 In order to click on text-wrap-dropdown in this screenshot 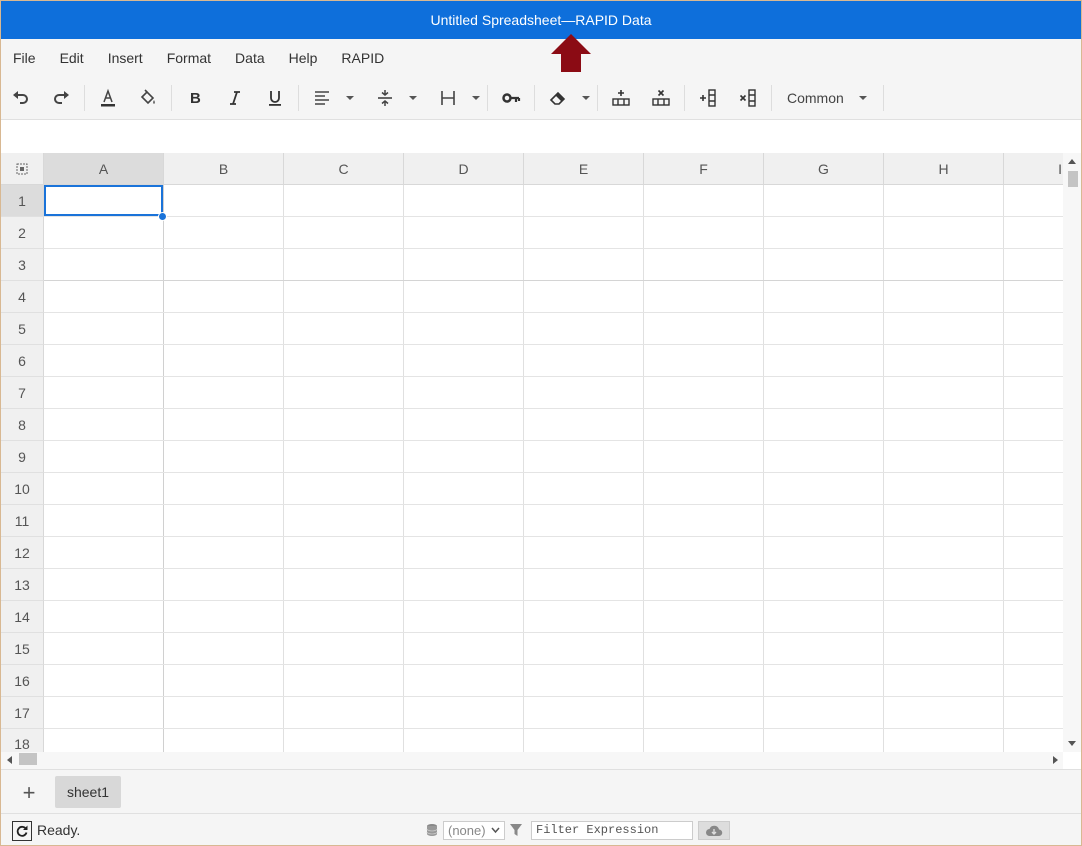, I will do `click(456, 98)`.